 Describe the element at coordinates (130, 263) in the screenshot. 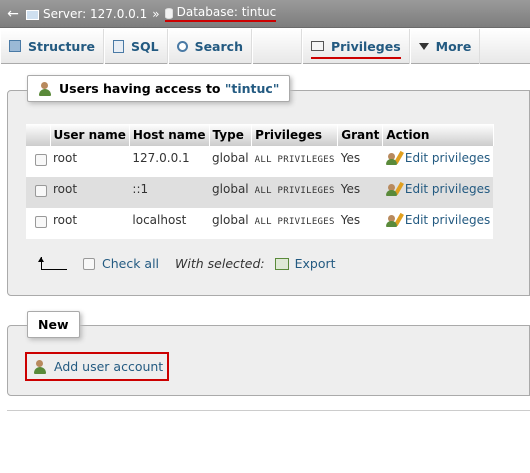

I see `check-all-label: Check all` at that location.